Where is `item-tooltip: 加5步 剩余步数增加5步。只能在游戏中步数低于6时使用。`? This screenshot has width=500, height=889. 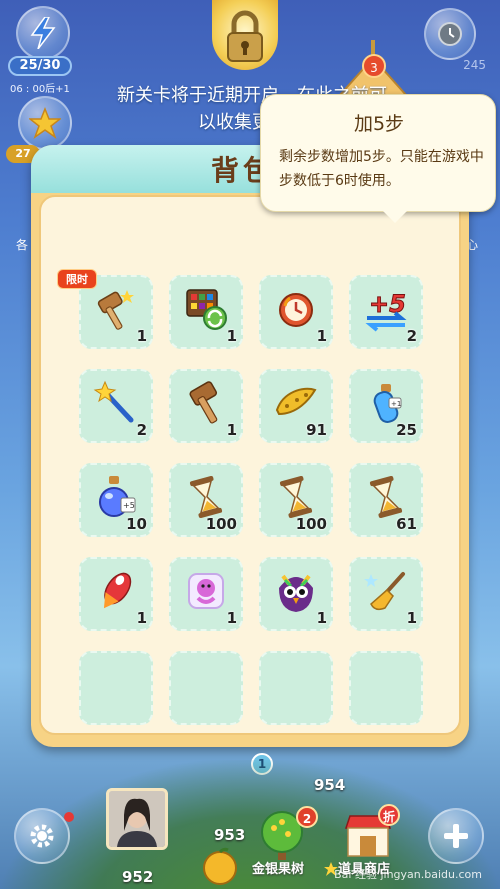
item-tooltip: 加5步 剩余步数增加5步。只能在游戏中步数低于6时使用。 is located at coordinates (378, 158).